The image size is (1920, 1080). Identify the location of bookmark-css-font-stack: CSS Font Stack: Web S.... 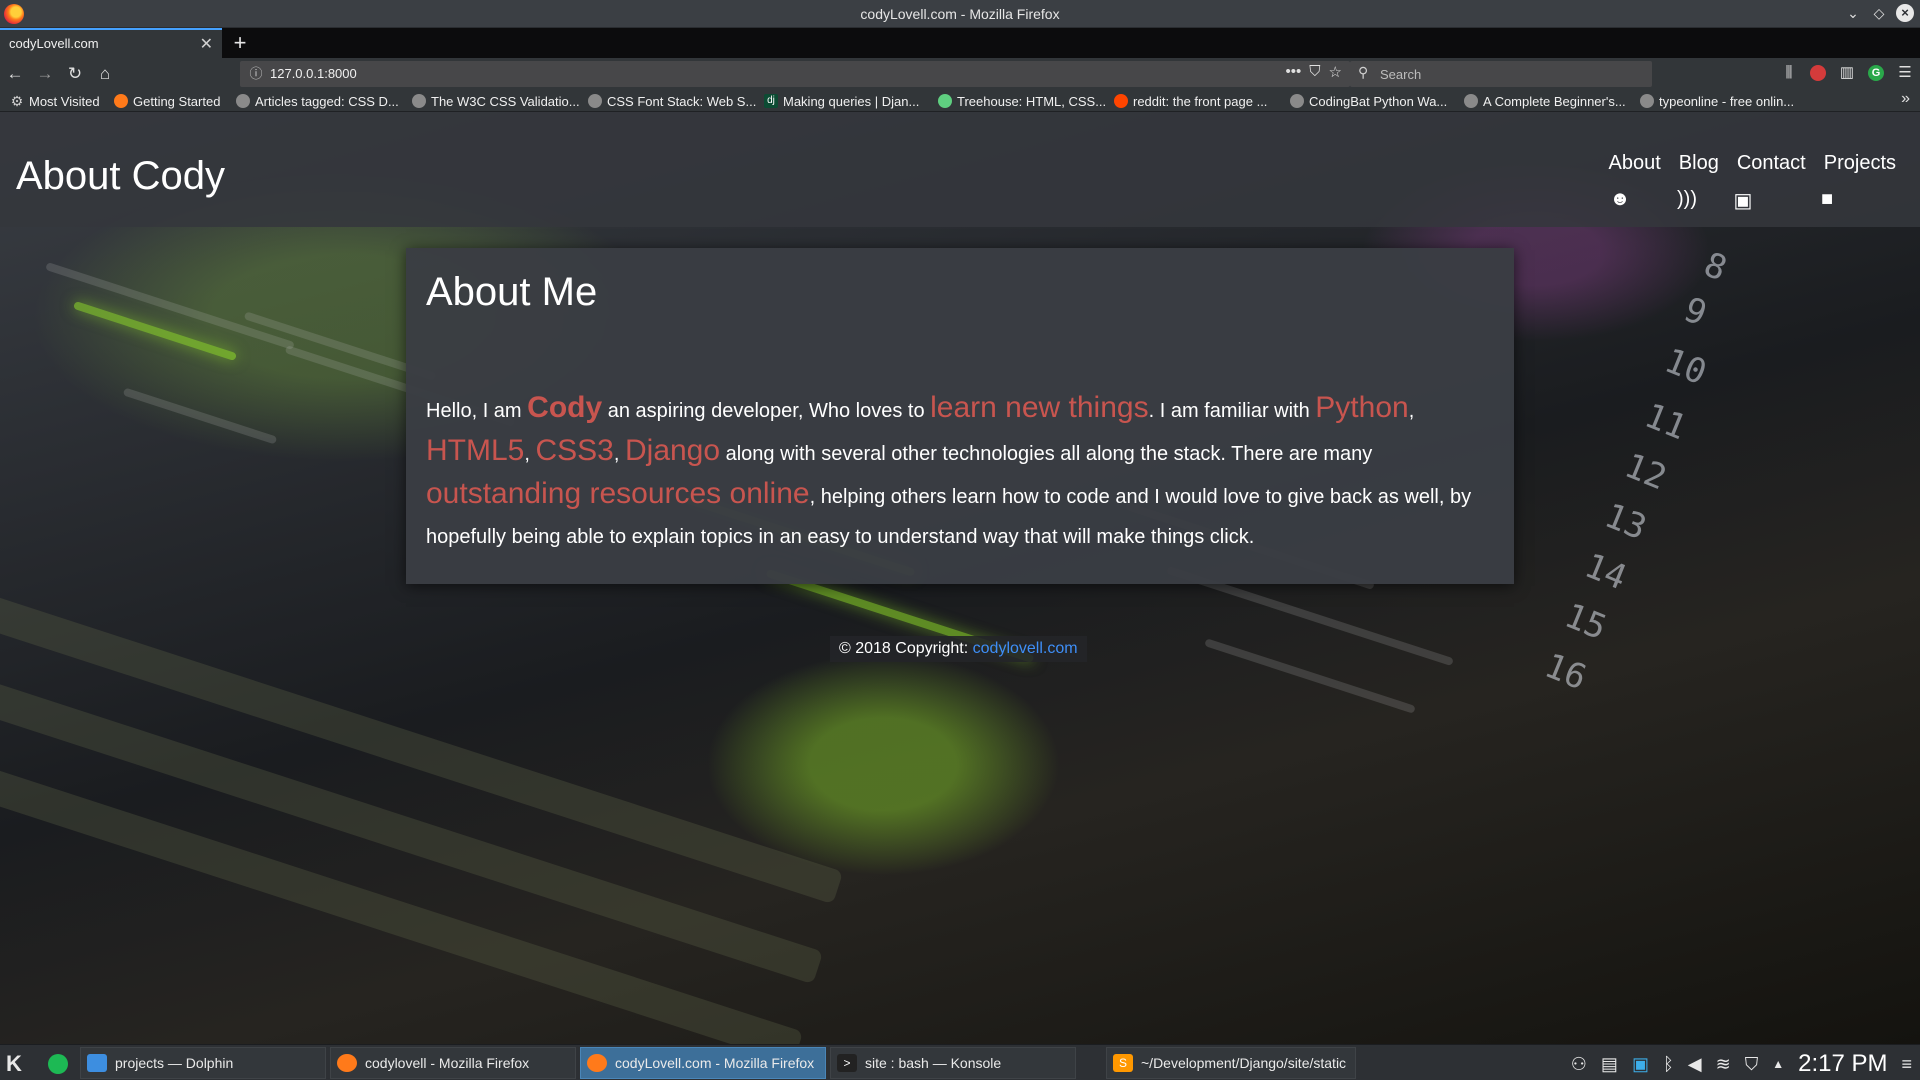
(672, 101).